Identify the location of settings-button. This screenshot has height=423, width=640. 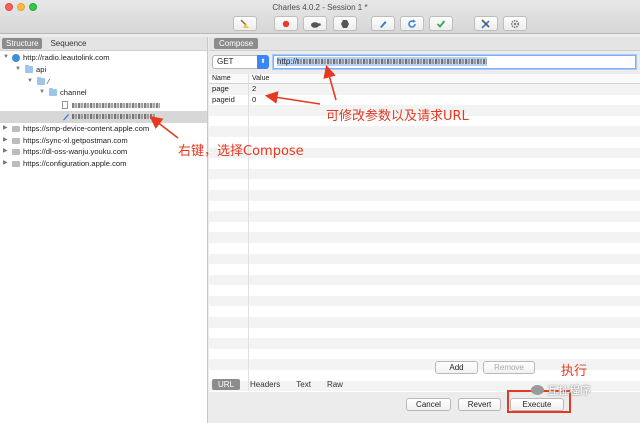
(515, 23).